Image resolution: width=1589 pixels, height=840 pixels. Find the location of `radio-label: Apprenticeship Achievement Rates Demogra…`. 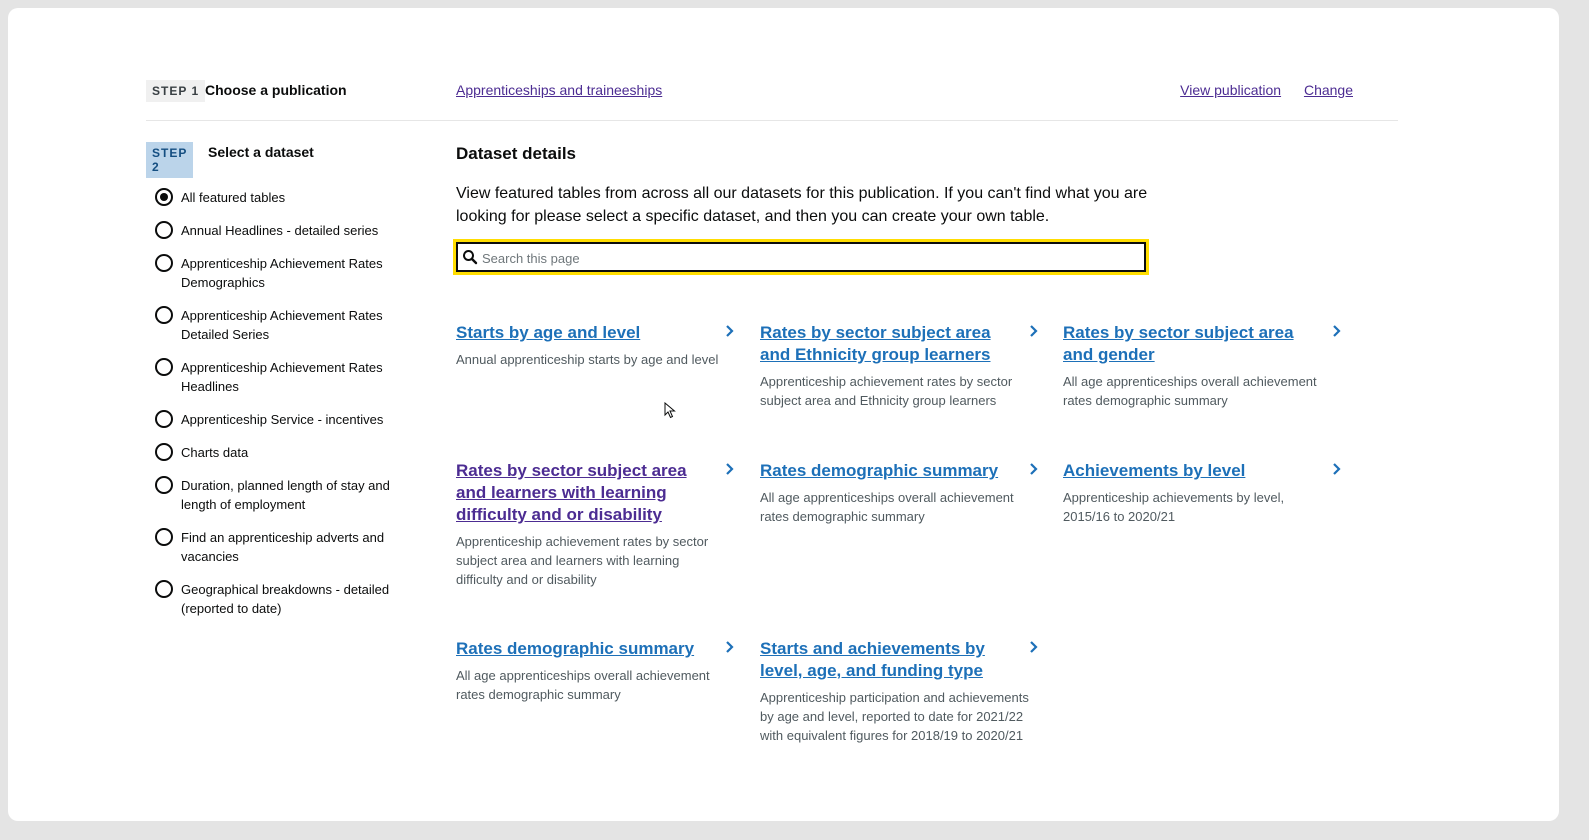

radio-label: Apprenticeship Achievement Rates Demogra… is located at coordinates (282, 273).